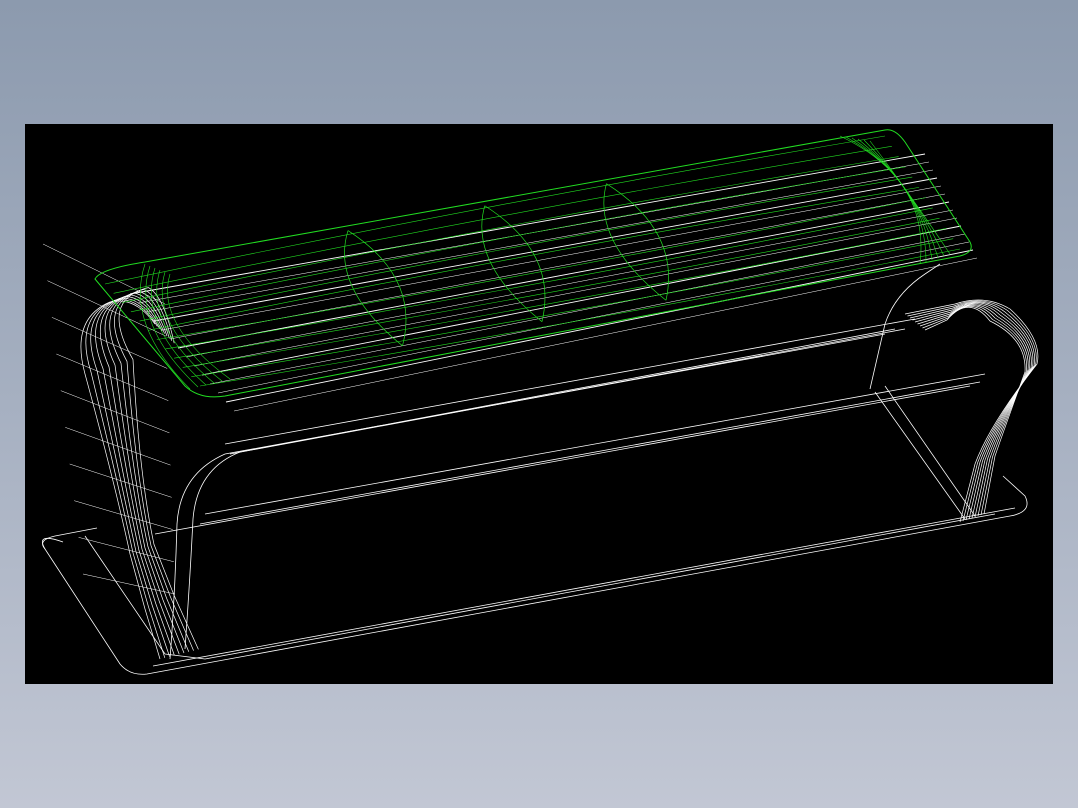 The image size is (1078, 808). What do you see at coordinates (920, 455) in the screenshot?
I see `right-leg-inner-diagonal` at bounding box center [920, 455].